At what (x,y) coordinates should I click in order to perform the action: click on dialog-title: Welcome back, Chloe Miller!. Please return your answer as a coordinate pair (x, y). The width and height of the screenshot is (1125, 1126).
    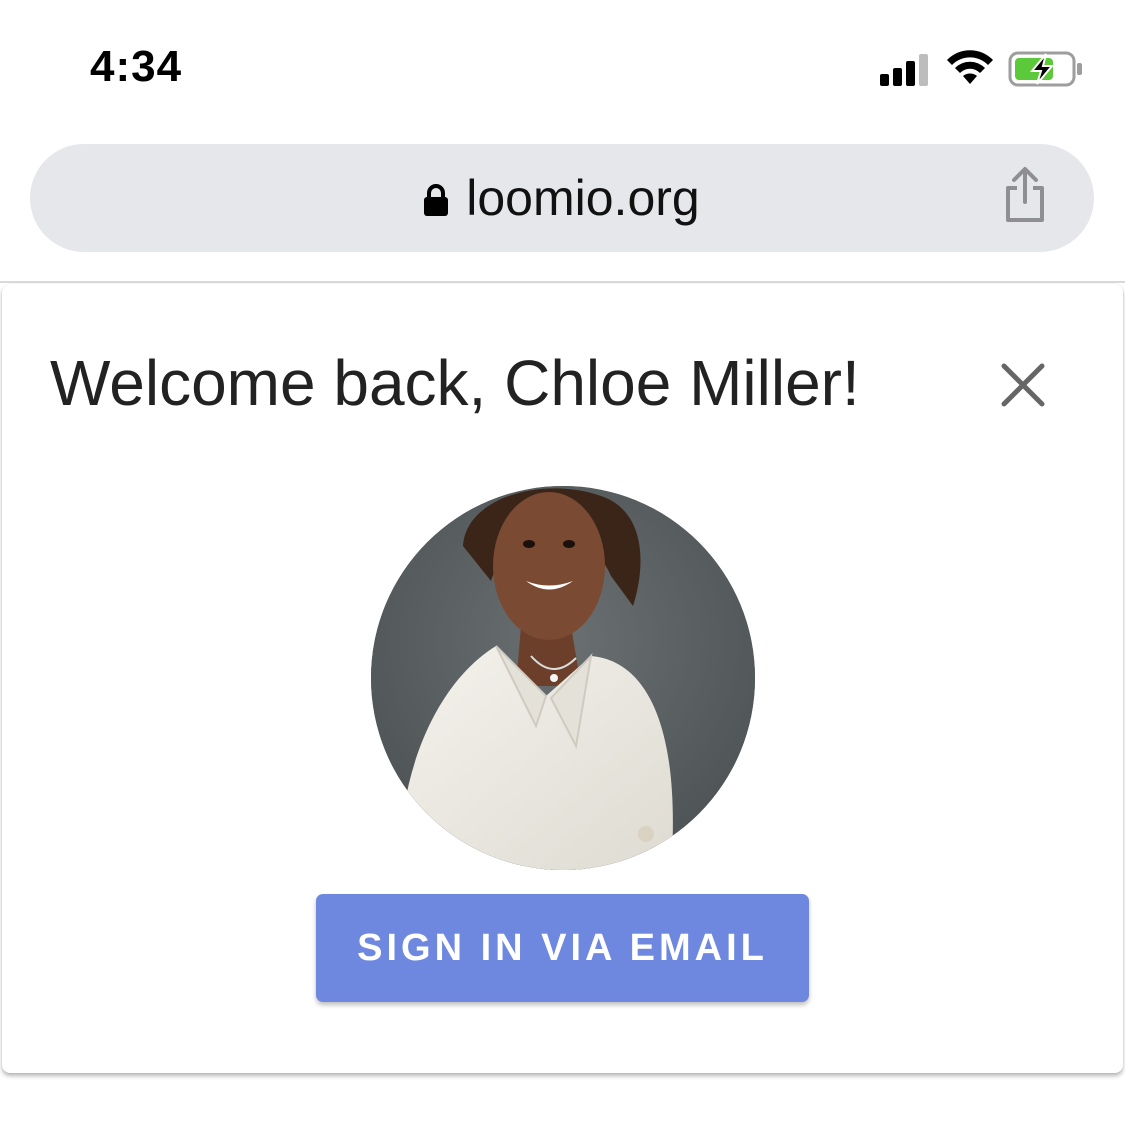
    Looking at the image, I should click on (455, 383).